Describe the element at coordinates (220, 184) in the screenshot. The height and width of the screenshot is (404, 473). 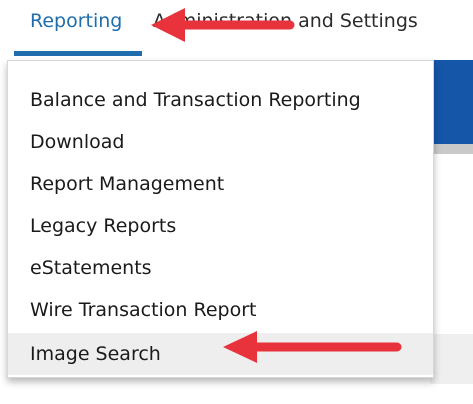
I see `menu-item-report-management: Report Management` at that location.